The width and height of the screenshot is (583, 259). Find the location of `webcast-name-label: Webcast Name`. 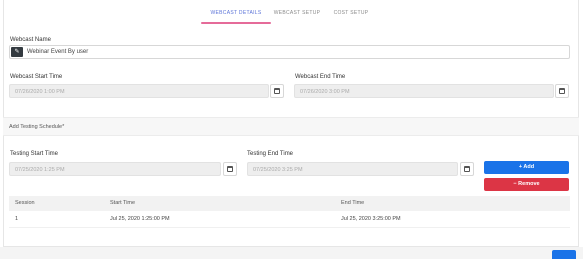

webcast-name-label: Webcast Name is located at coordinates (30, 40).